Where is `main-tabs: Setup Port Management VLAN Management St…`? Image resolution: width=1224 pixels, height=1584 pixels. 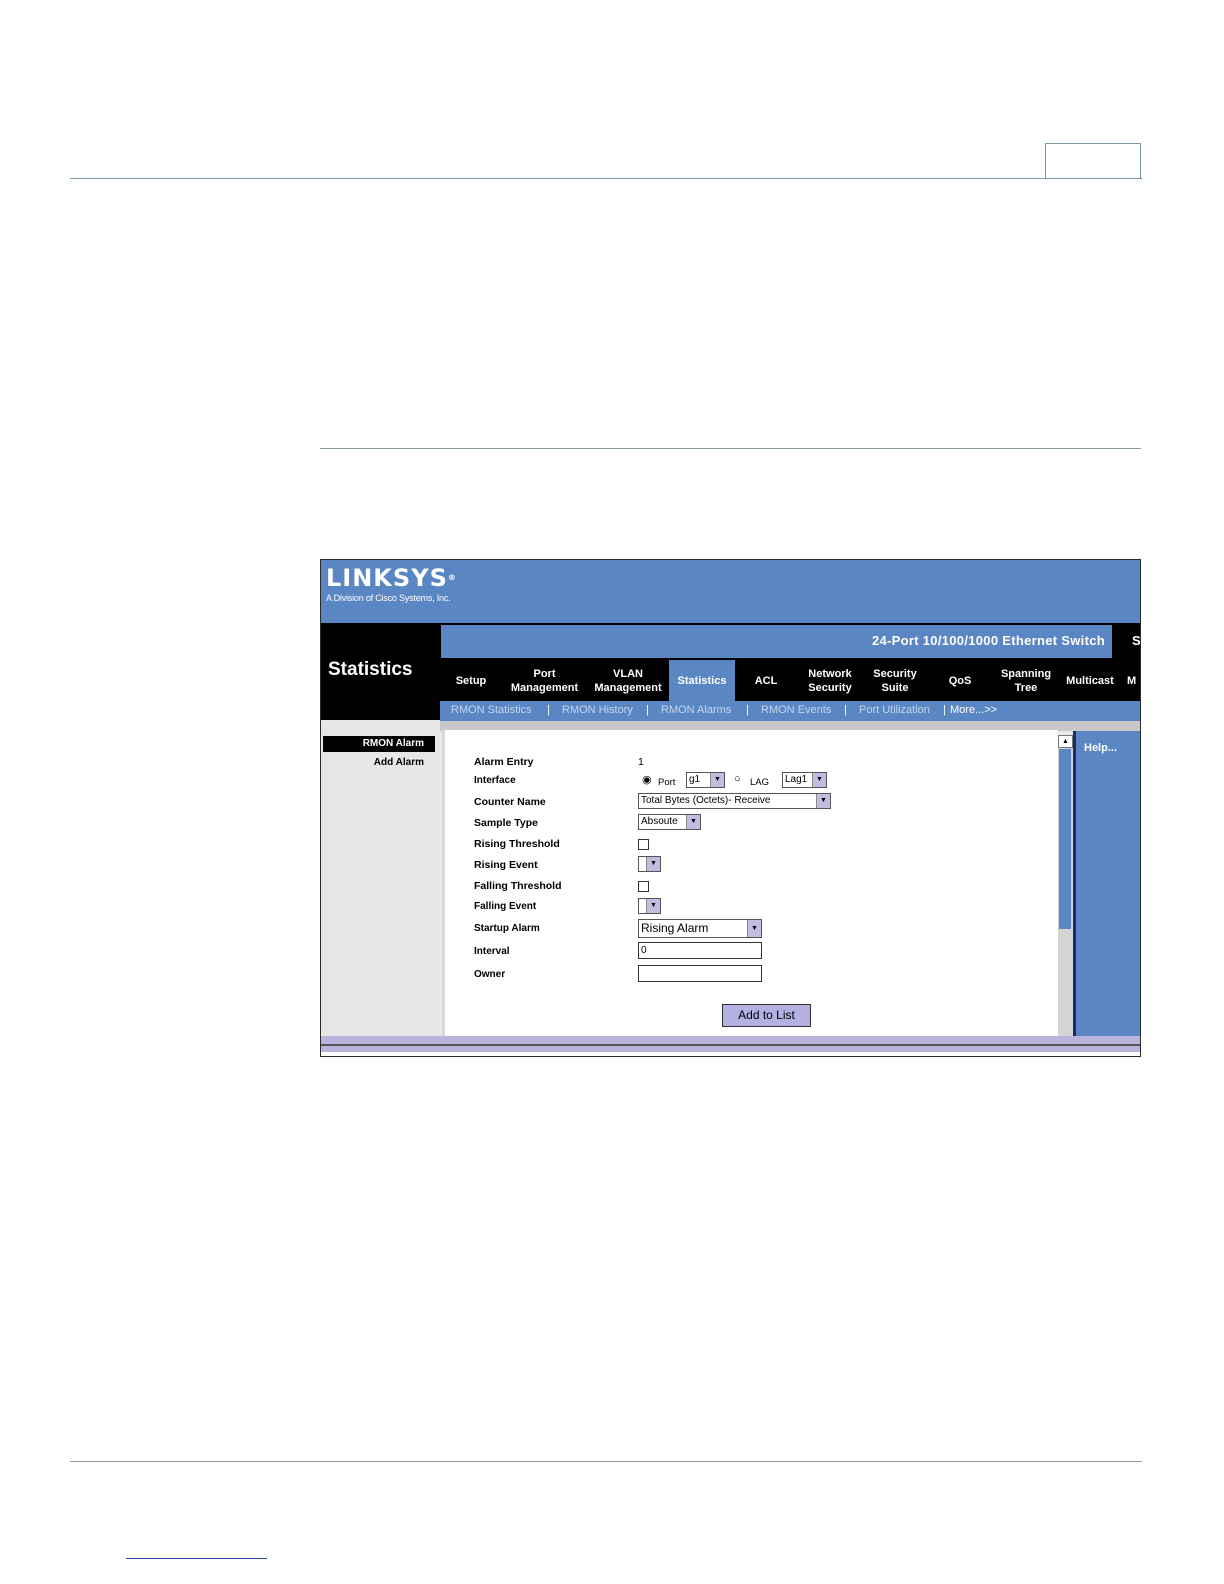
main-tabs: Setup Port Management VLAN Management St… is located at coordinates (790, 680).